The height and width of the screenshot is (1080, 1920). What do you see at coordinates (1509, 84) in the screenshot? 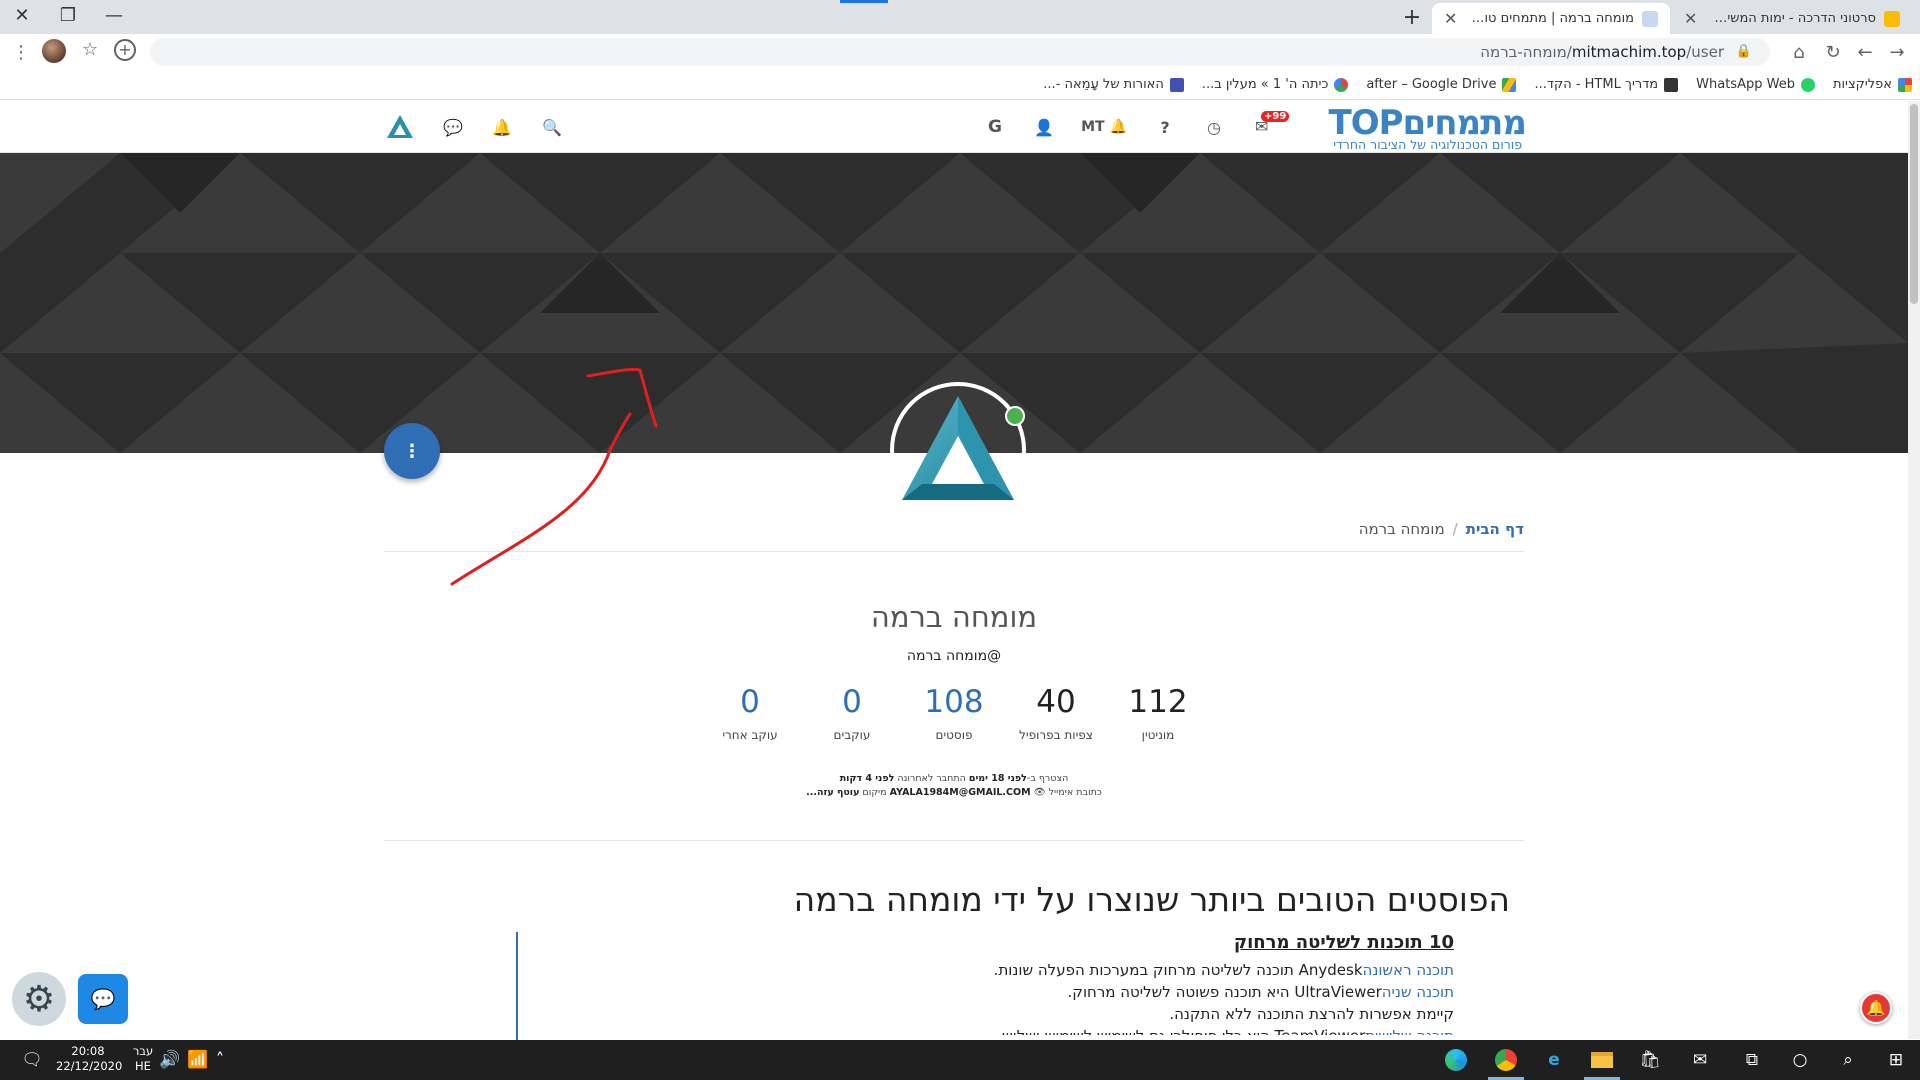
I see `google-drive-icon` at bounding box center [1509, 84].